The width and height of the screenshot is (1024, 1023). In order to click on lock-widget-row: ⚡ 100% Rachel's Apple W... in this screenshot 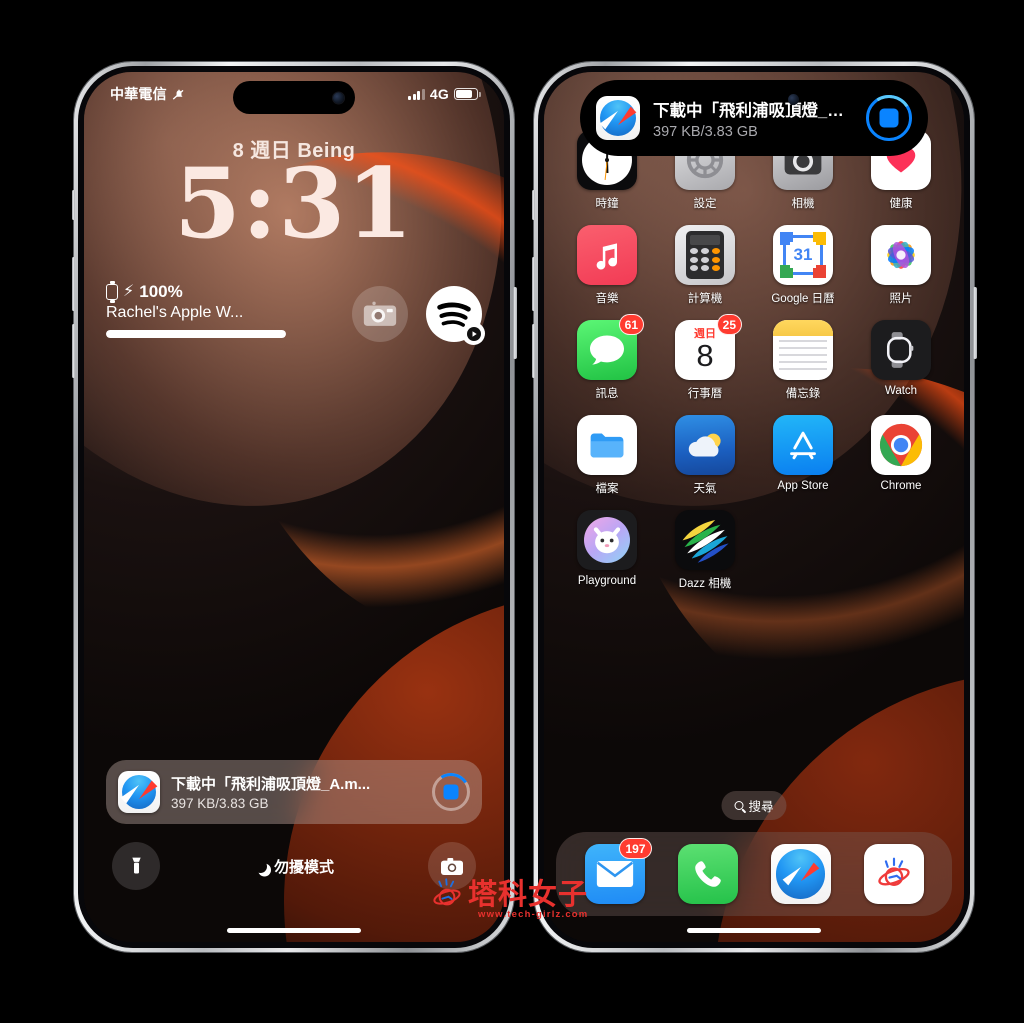, I will do `click(294, 323)`.